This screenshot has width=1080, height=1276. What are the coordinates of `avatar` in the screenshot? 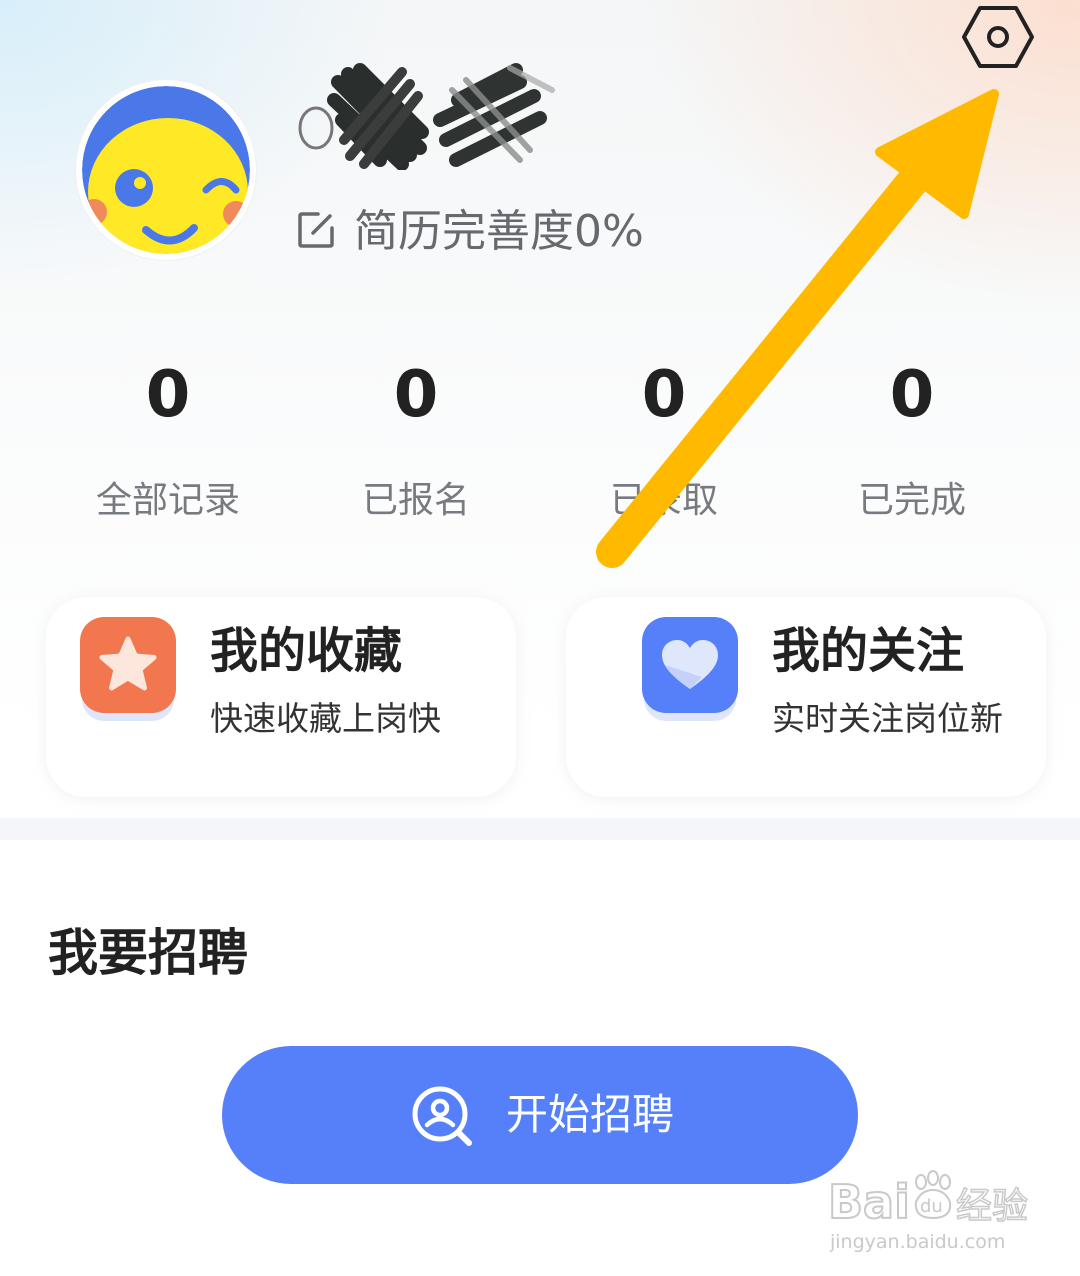 It's located at (166, 170).